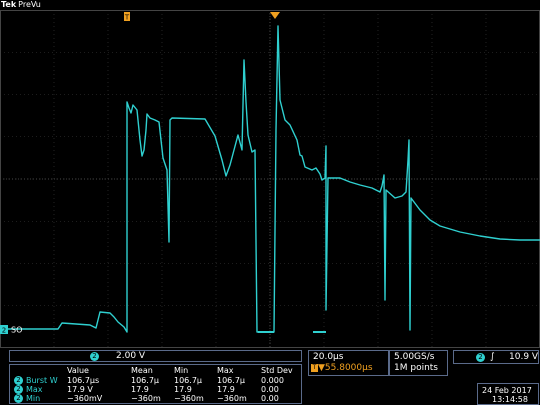 The width and height of the screenshot is (540, 405). What do you see at coordinates (507, 390) in the screenshot?
I see `date-label: 24 Feb 2017` at bounding box center [507, 390].